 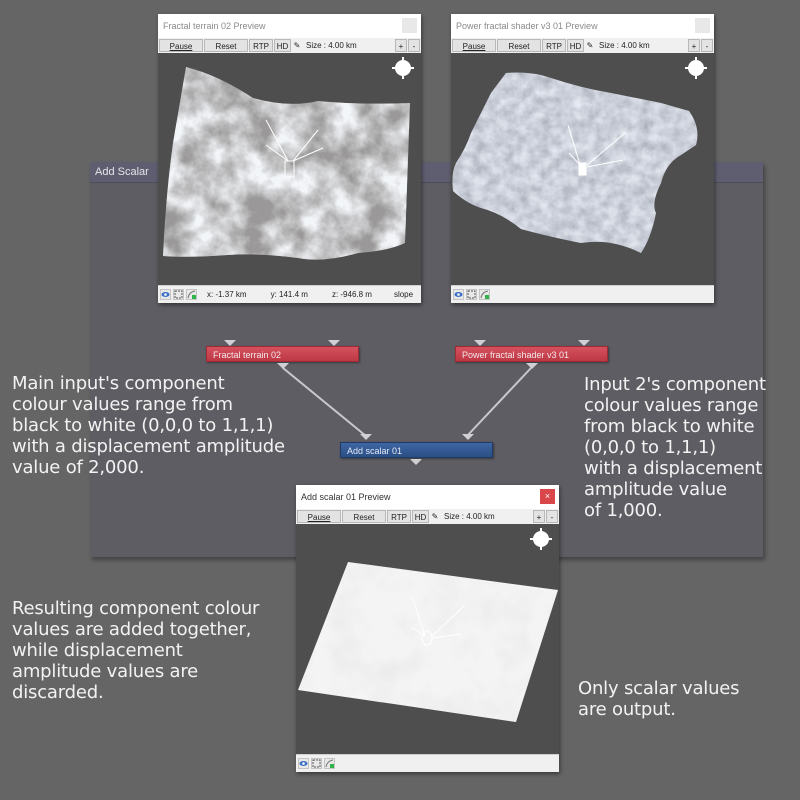 I want to click on preview-title-bar: Power fractal shader v3 01 Preview, so click(x=582, y=26).